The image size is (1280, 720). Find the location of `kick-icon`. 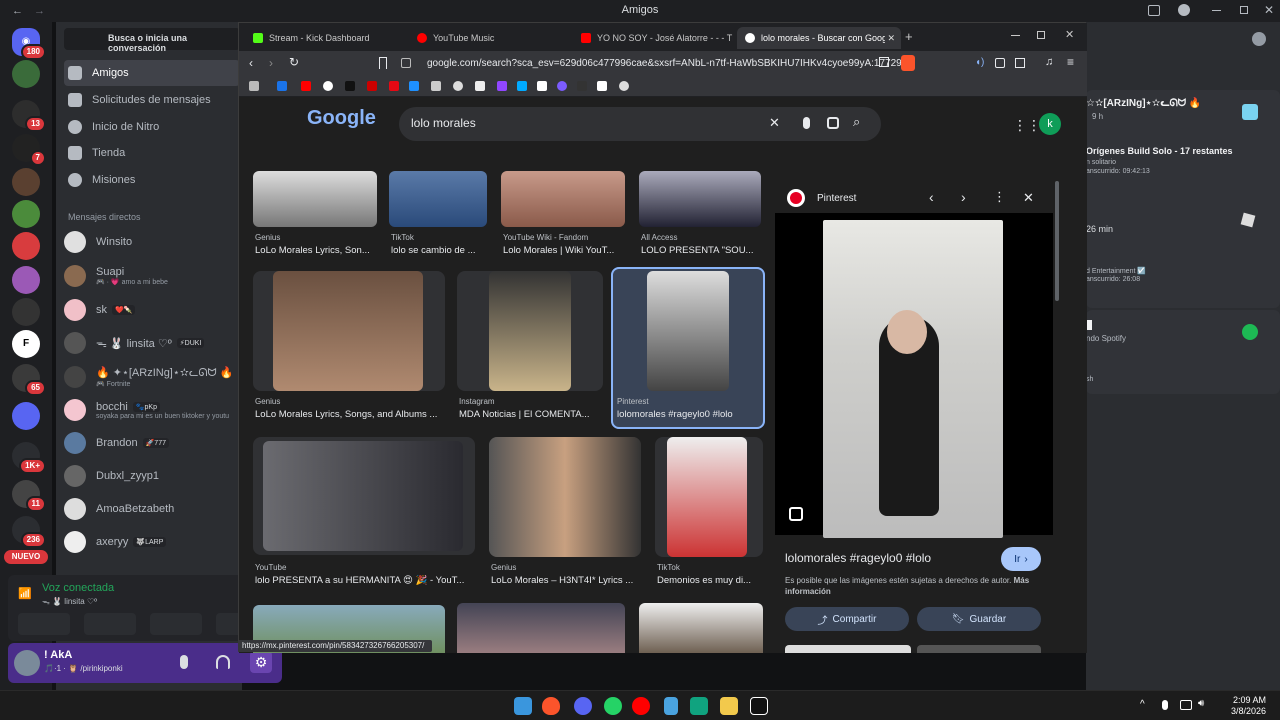

kick-icon is located at coordinates (759, 706).